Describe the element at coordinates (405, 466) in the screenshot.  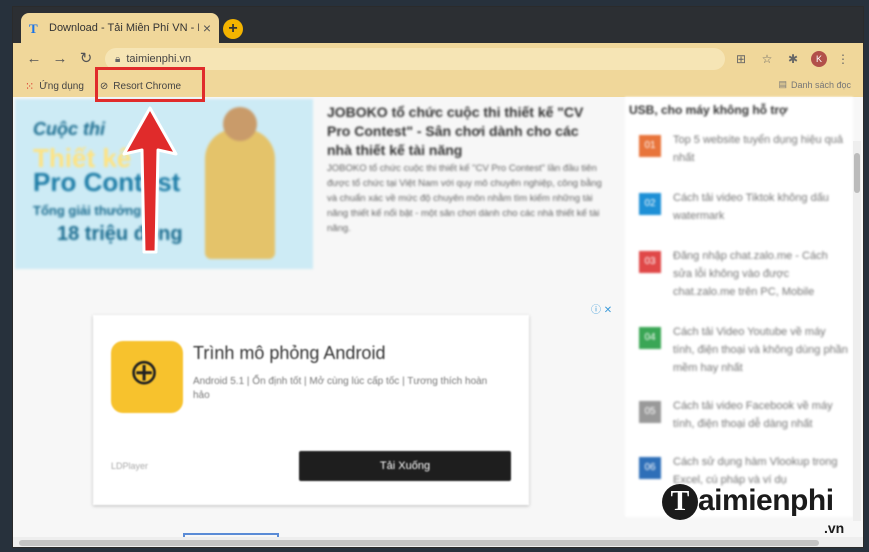
I see `ad-download-button: Tải Xuống` at that location.